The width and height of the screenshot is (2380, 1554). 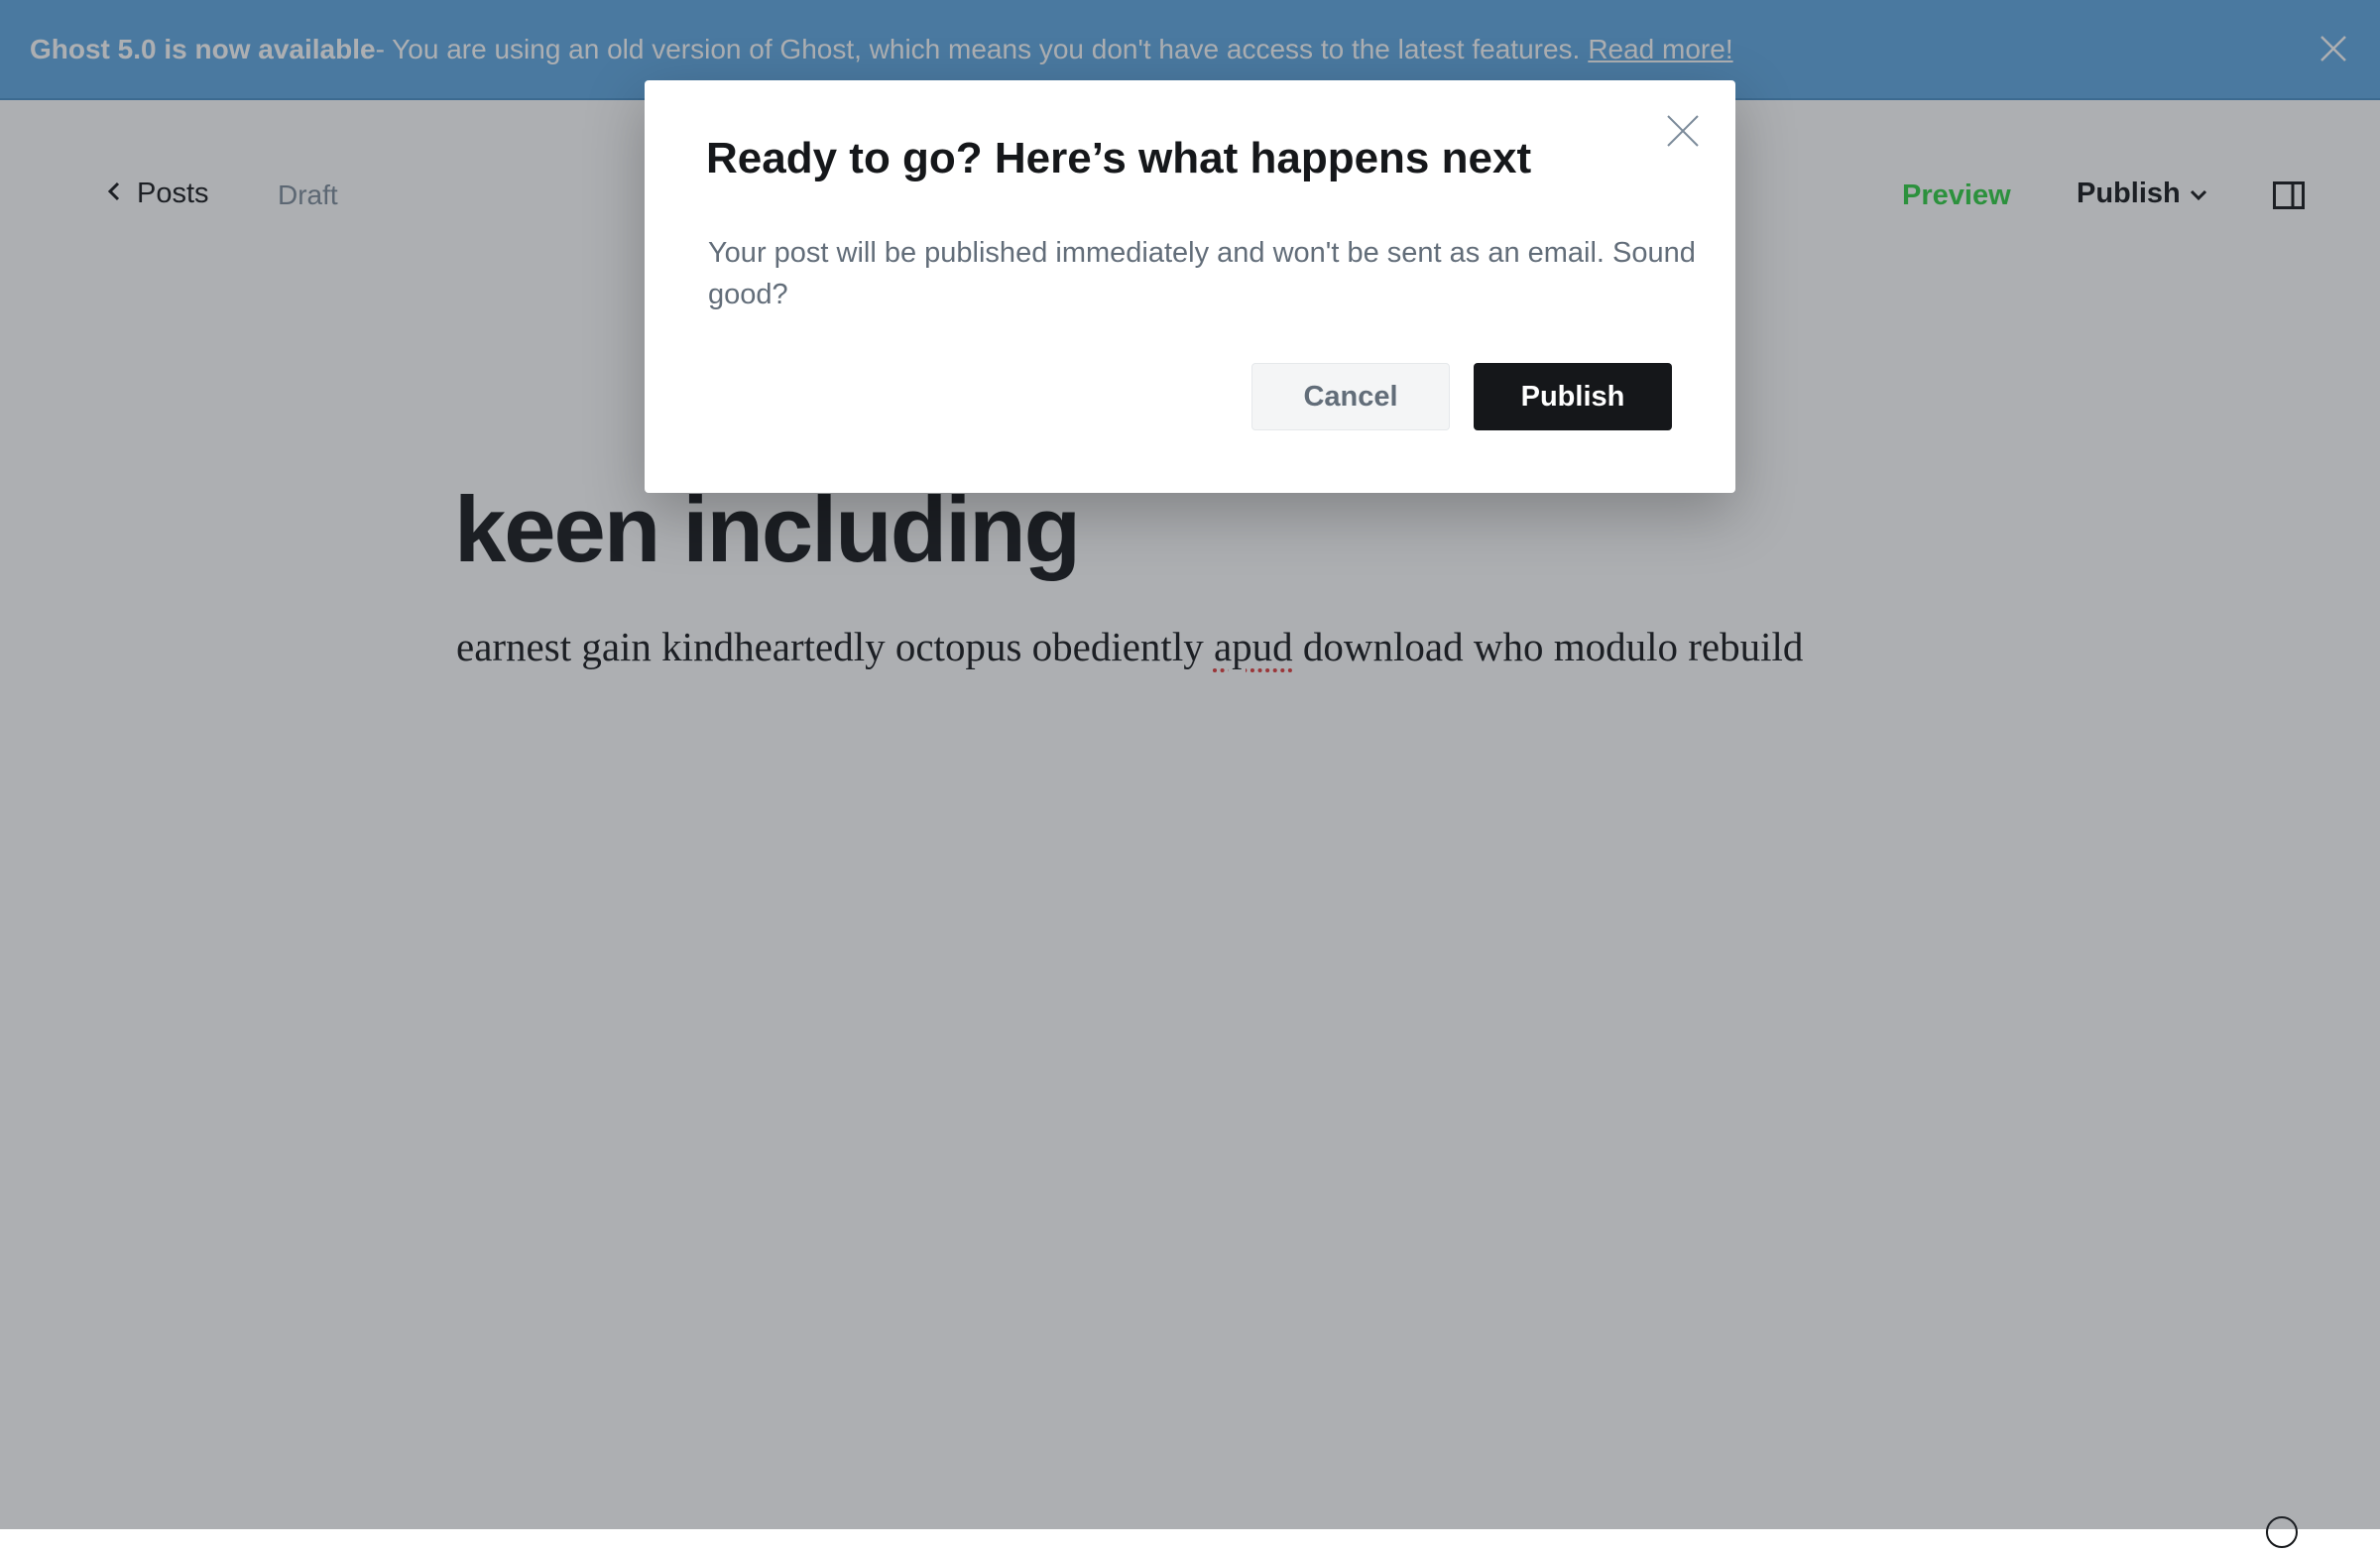 What do you see at coordinates (1119, 158) in the screenshot?
I see `modal-title: Ready to go? Here’s what happens next` at bounding box center [1119, 158].